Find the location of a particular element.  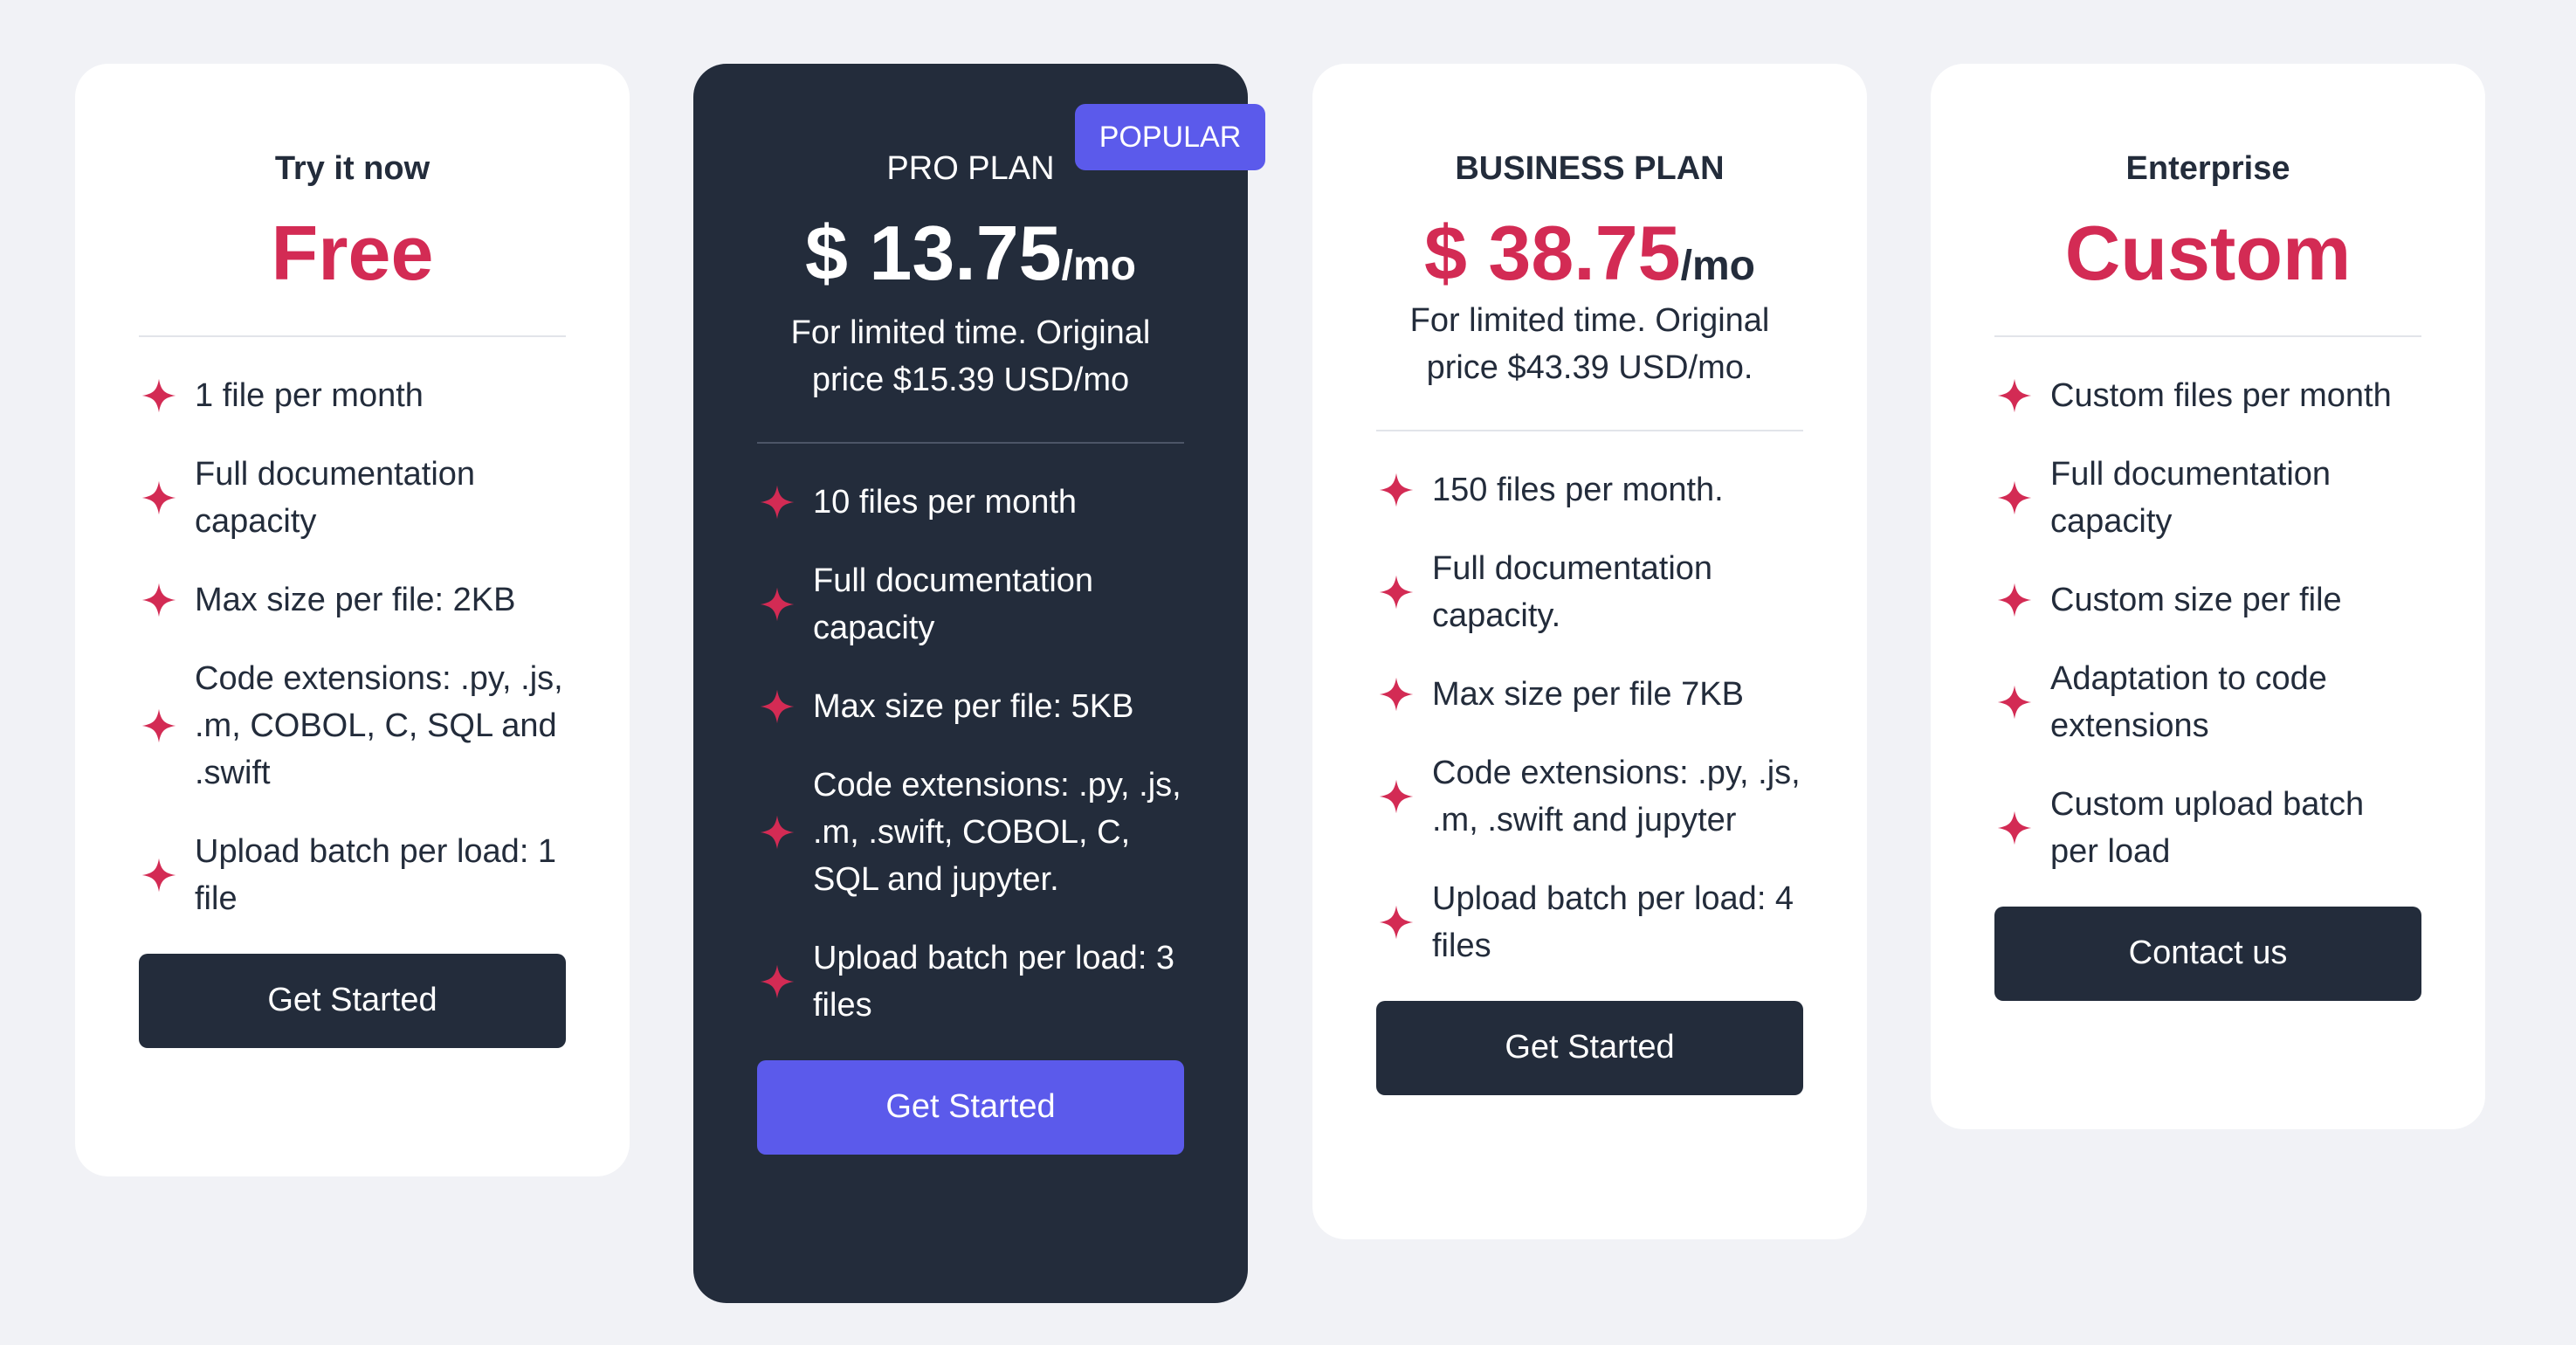

feature-item: Custom size per file is located at coordinates (2207, 600).